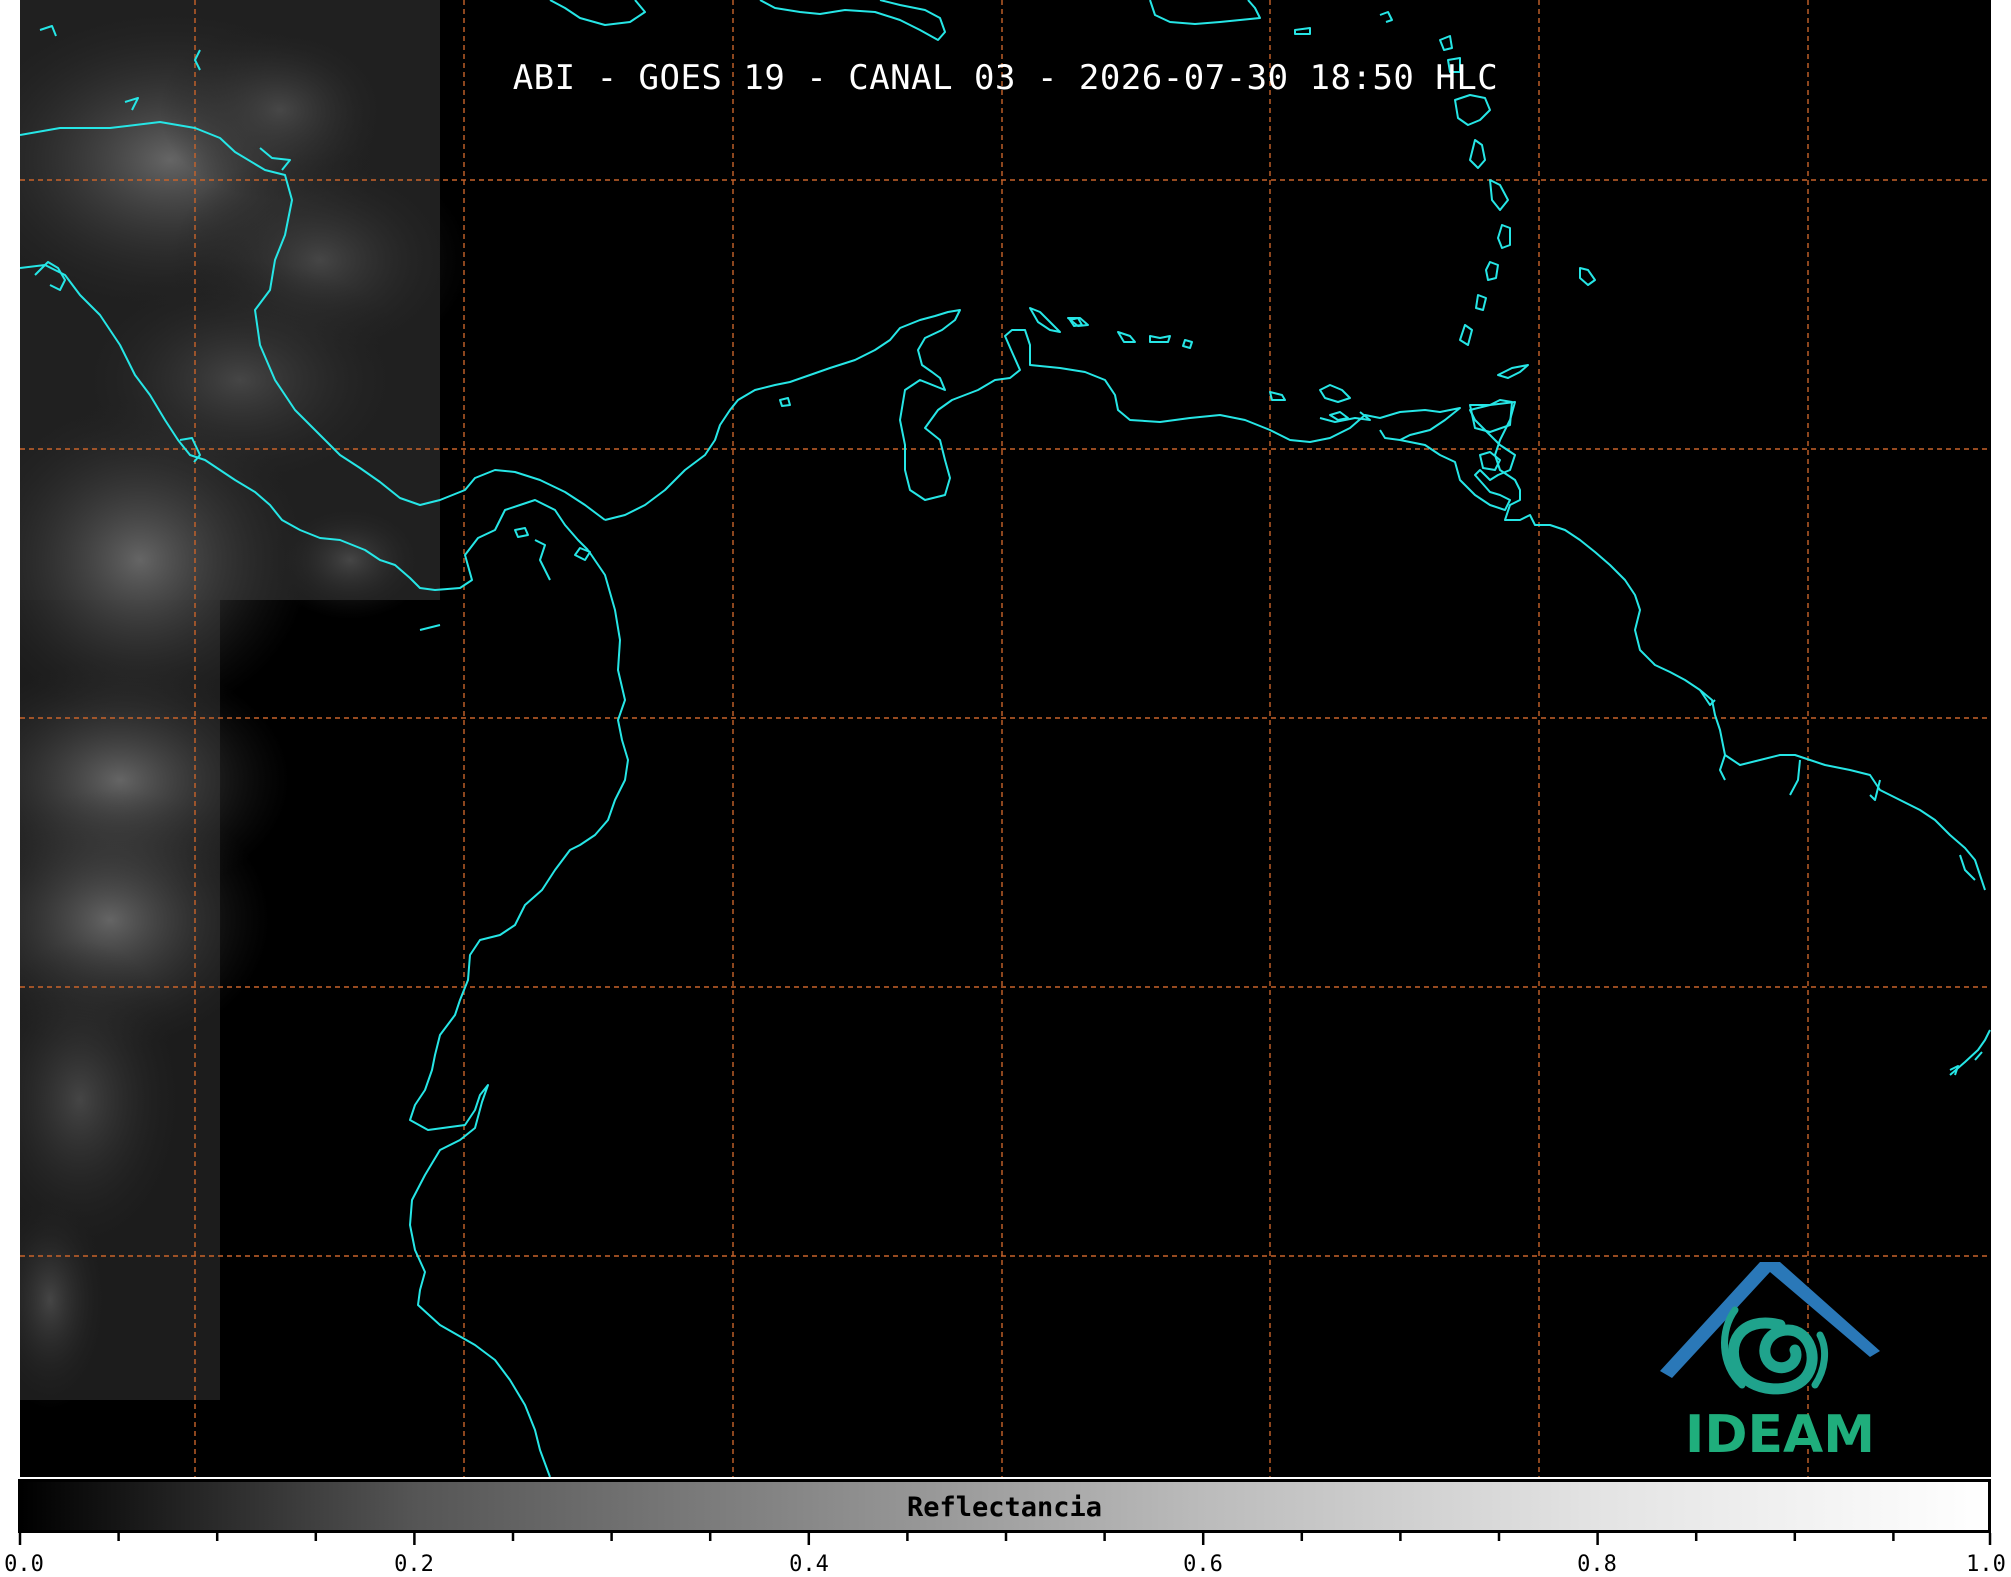 This screenshot has height=1577, width=2011. I want to click on colorbar-tick-label: 0.8, so click(1597, 1564).